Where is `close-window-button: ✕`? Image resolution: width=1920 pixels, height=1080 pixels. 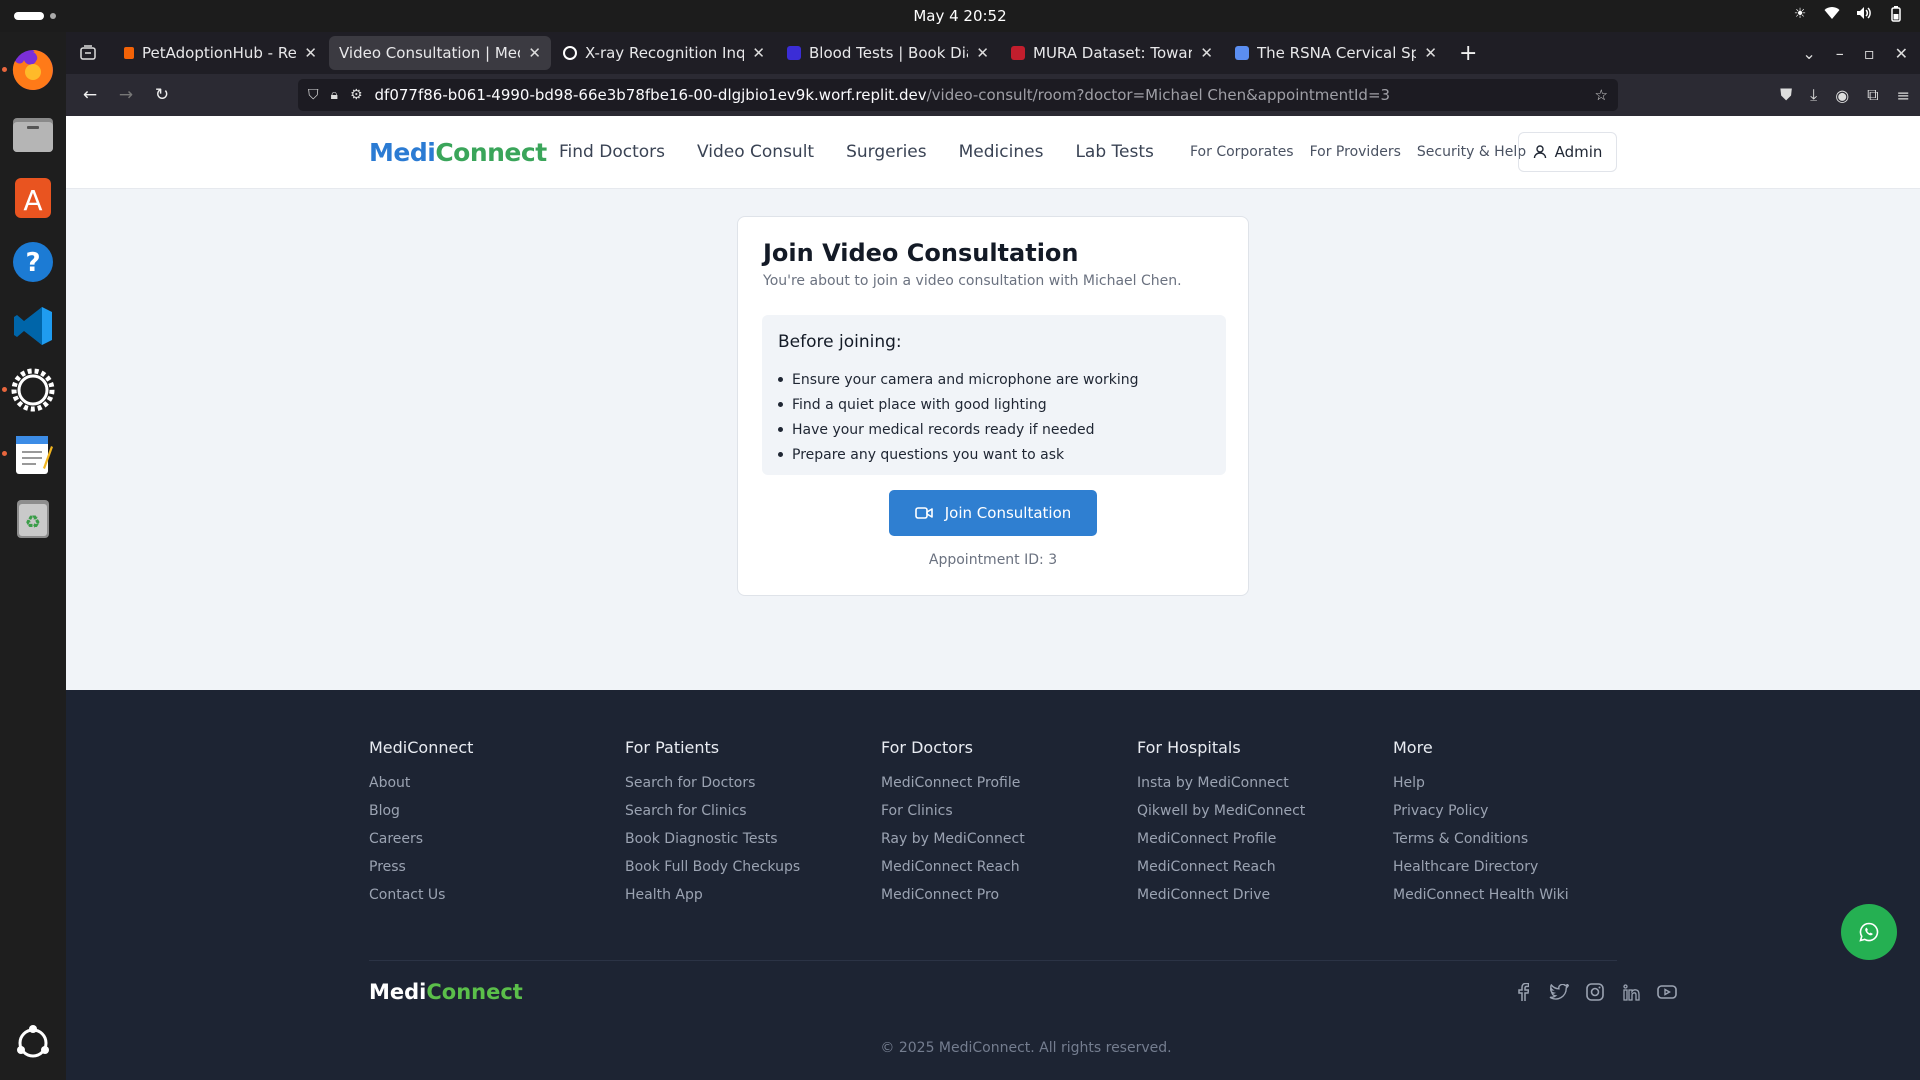 close-window-button: ✕ is located at coordinates (1901, 53).